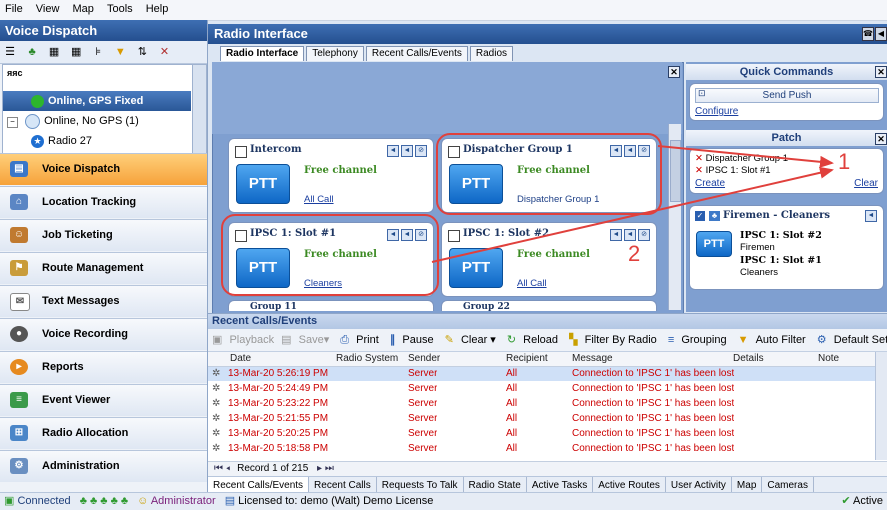 Image resolution: width=887 pixels, height=510 pixels. Describe the element at coordinates (634, 253) in the screenshot. I see `annotation-number-2: 2` at that location.